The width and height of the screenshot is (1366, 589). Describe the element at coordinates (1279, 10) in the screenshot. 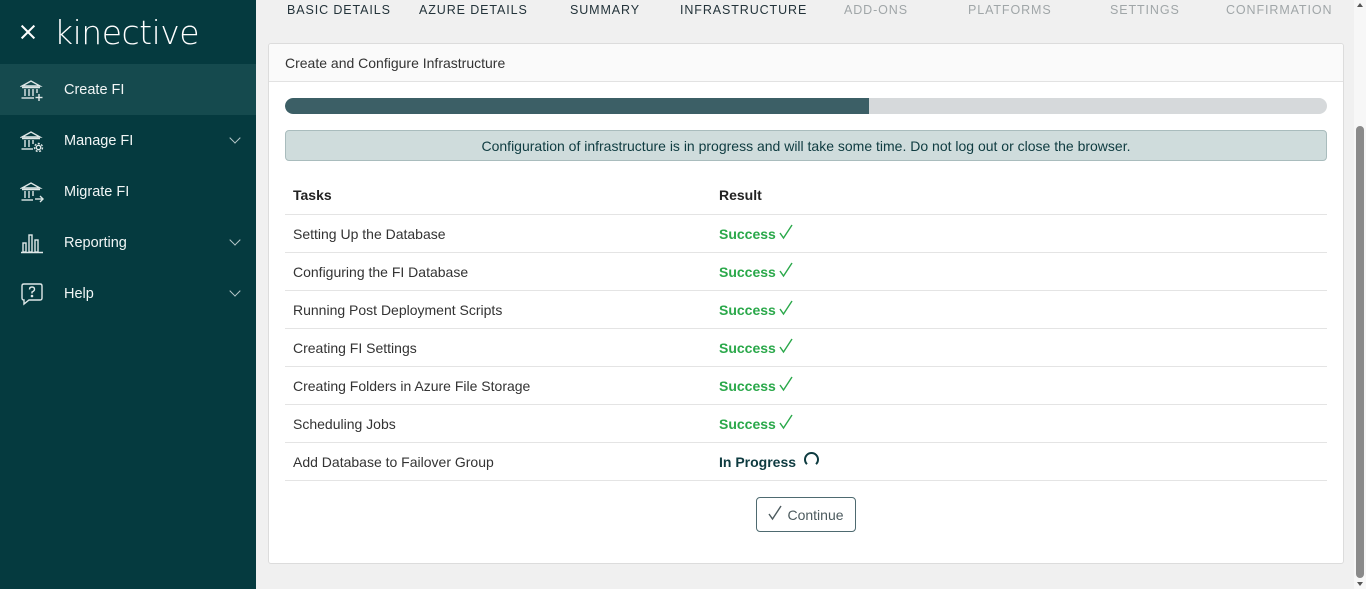

I see `step-confirmation: CONFIRMATION` at that location.